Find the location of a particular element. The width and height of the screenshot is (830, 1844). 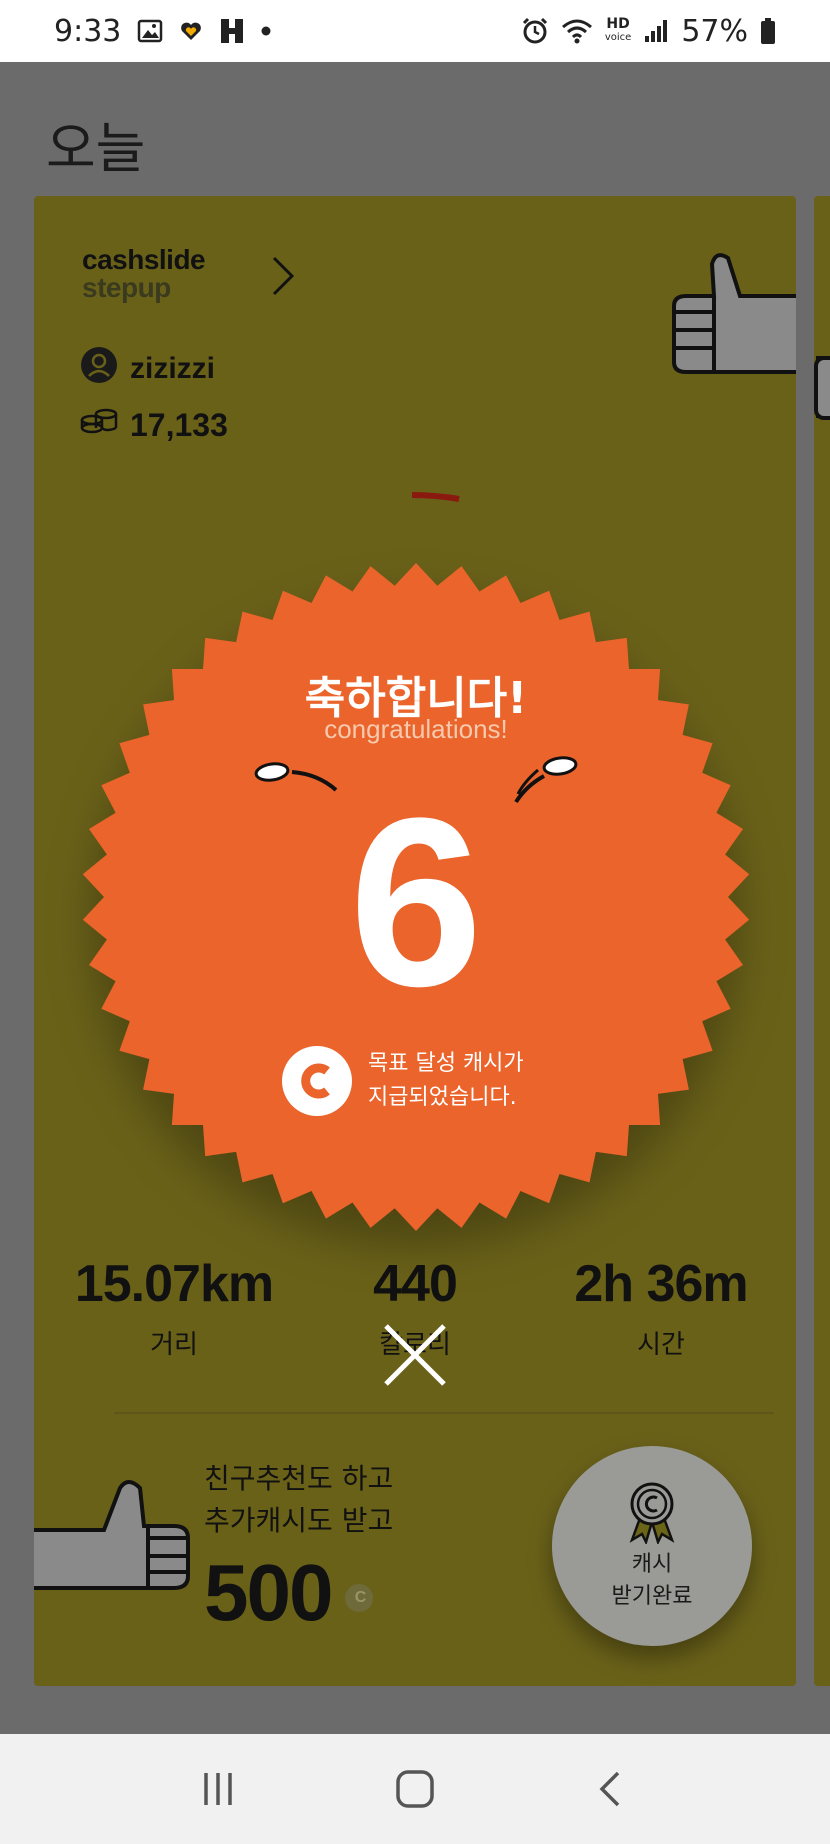

time-label: 시간 is located at coordinates (661, 1345).